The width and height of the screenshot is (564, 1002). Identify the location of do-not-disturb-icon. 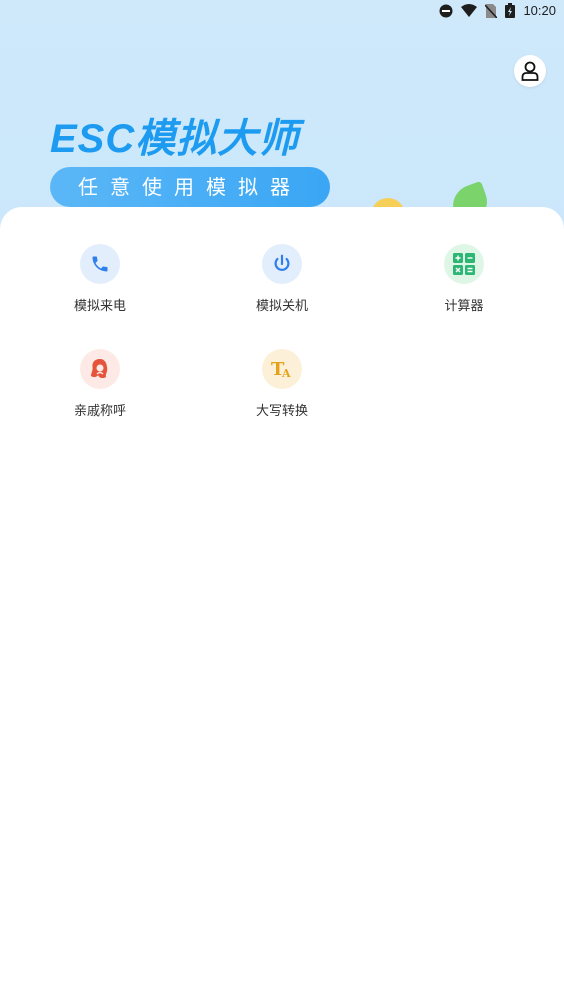
(446, 10).